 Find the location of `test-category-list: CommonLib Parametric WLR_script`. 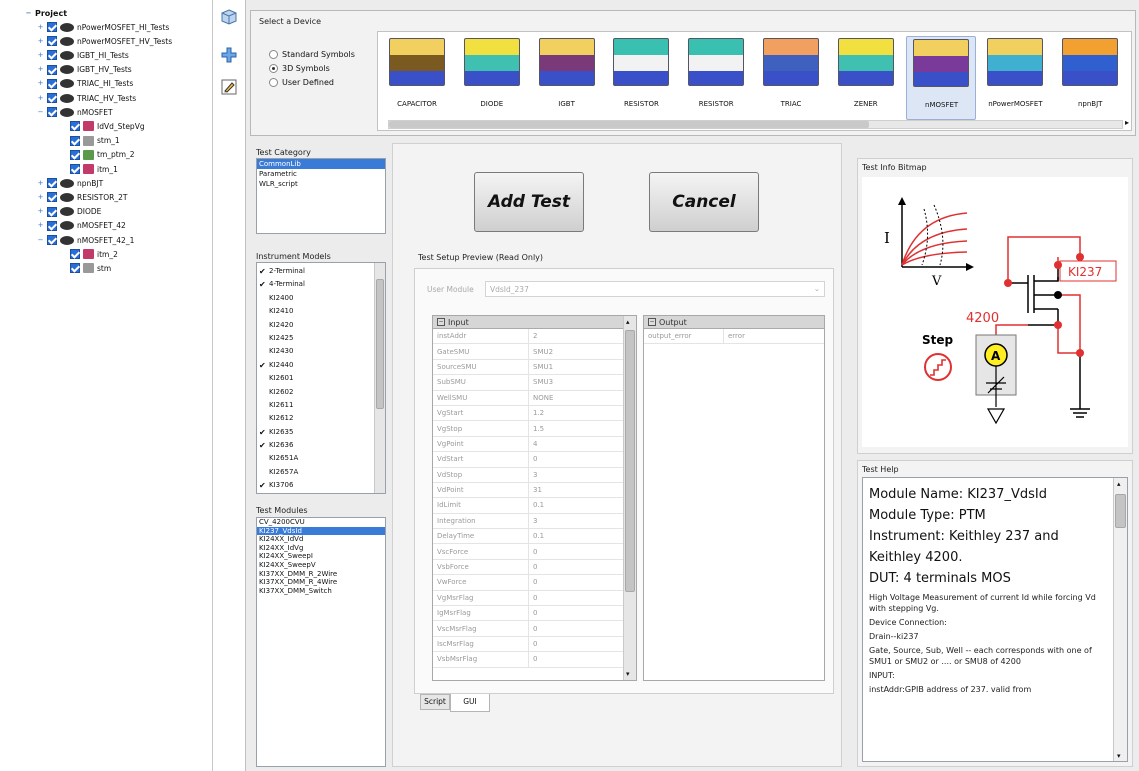

test-category-list: CommonLib Parametric WLR_script is located at coordinates (321, 196).